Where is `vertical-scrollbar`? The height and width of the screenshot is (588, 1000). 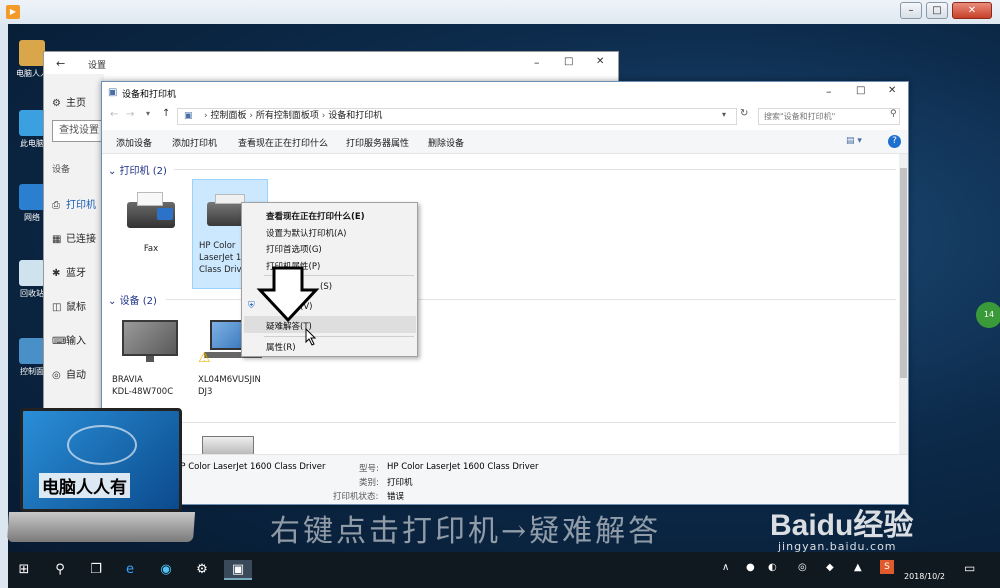 vertical-scrollbar is located at coordinates (903, 304).